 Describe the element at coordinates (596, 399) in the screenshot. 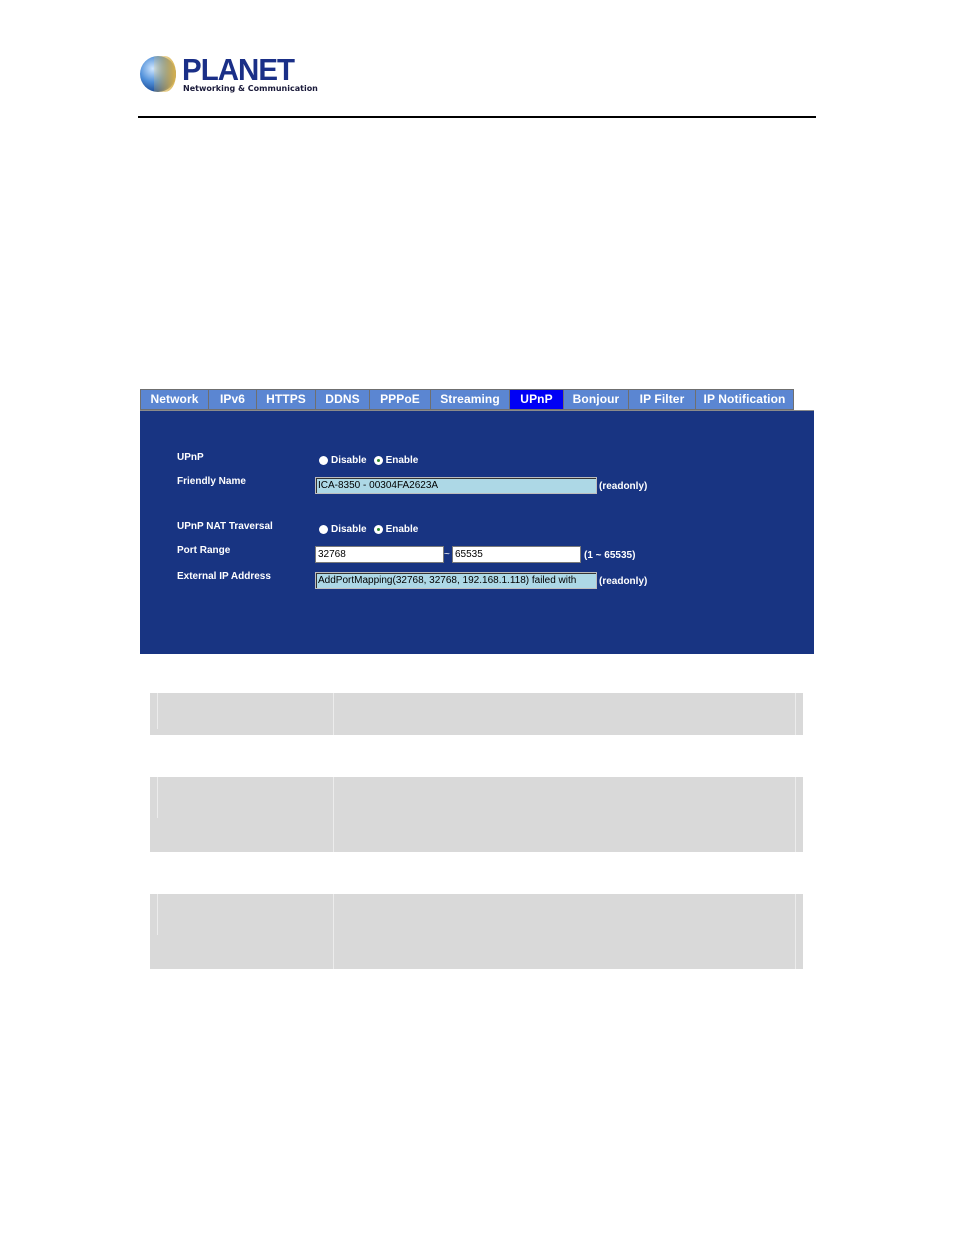

I see `tab-bonjour: Bonjour` at that location.